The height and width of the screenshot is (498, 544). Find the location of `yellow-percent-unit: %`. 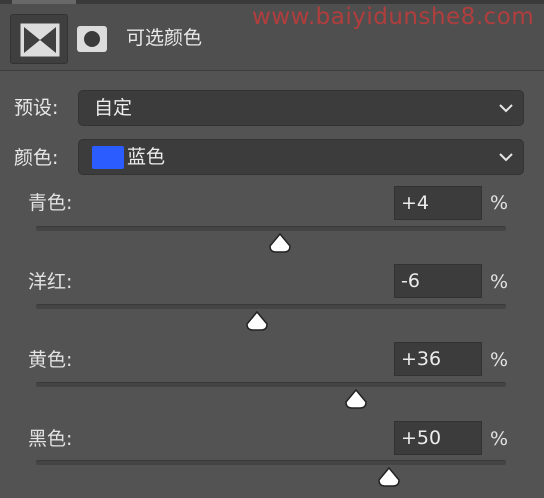

yellow-percent-unit: % is located at coordinates (499, 360).